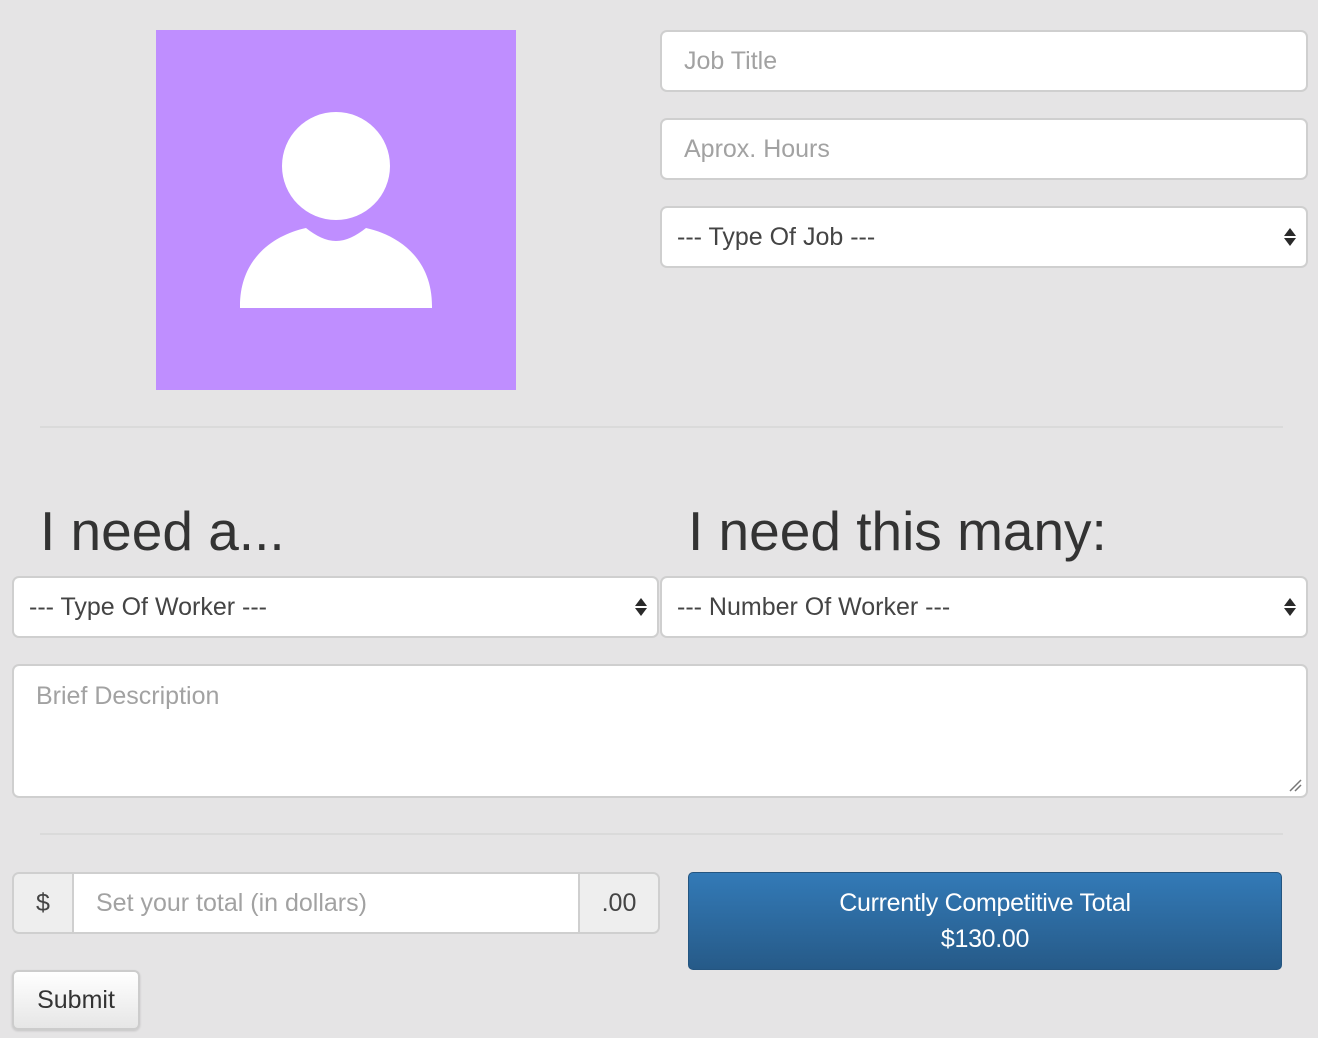 The image size is (1318, 1038). What do you see at coordinates (984, 149) in the screenshot?
I see `approx-hours-input: Aprox. Hours` at bounding box center [984, 149].